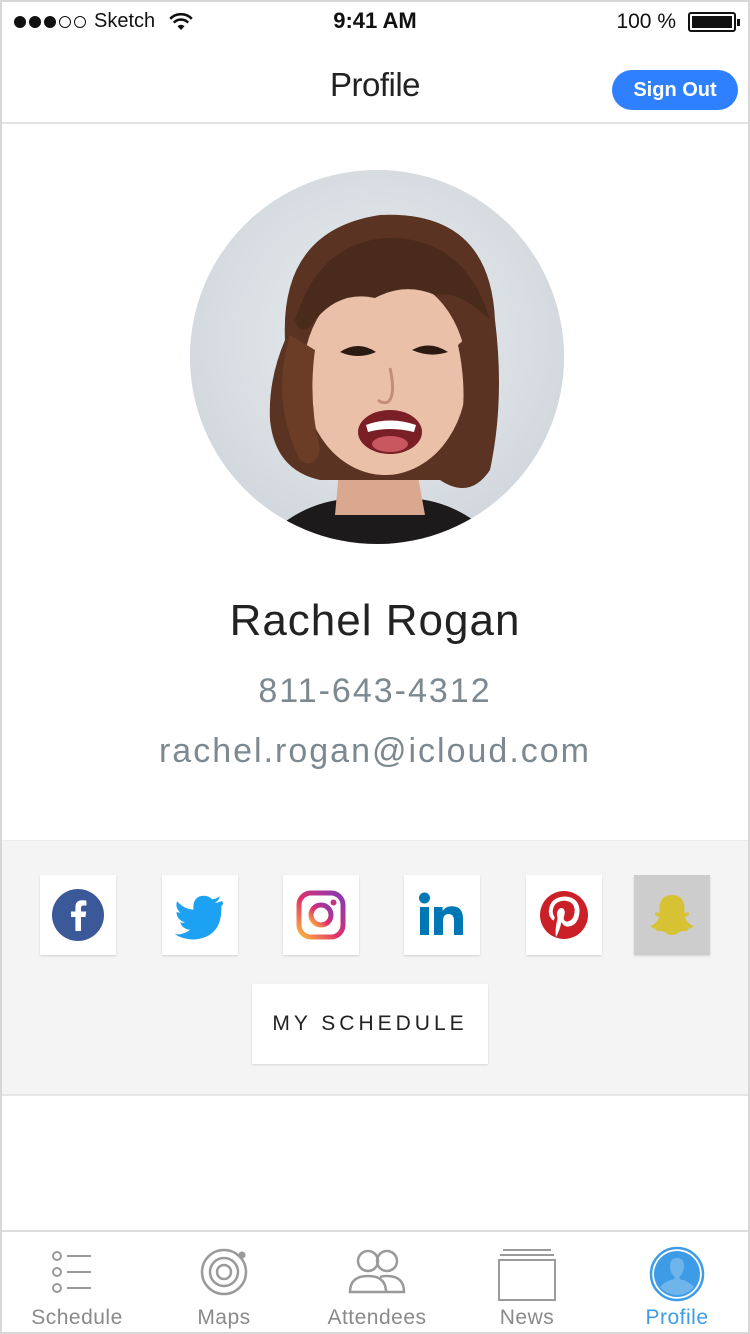 The height and width of the screenshot is (1334, 750). Describe the element at coordinates (375, 751) in the screenshot. I see `profile-email: rachel.rogan@icloud.com` at that location.